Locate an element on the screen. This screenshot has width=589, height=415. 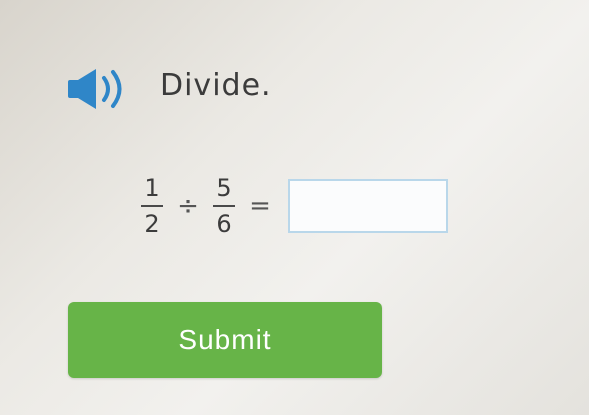
dividend-fraction: 1 2 is located at coordinates (152, 206).